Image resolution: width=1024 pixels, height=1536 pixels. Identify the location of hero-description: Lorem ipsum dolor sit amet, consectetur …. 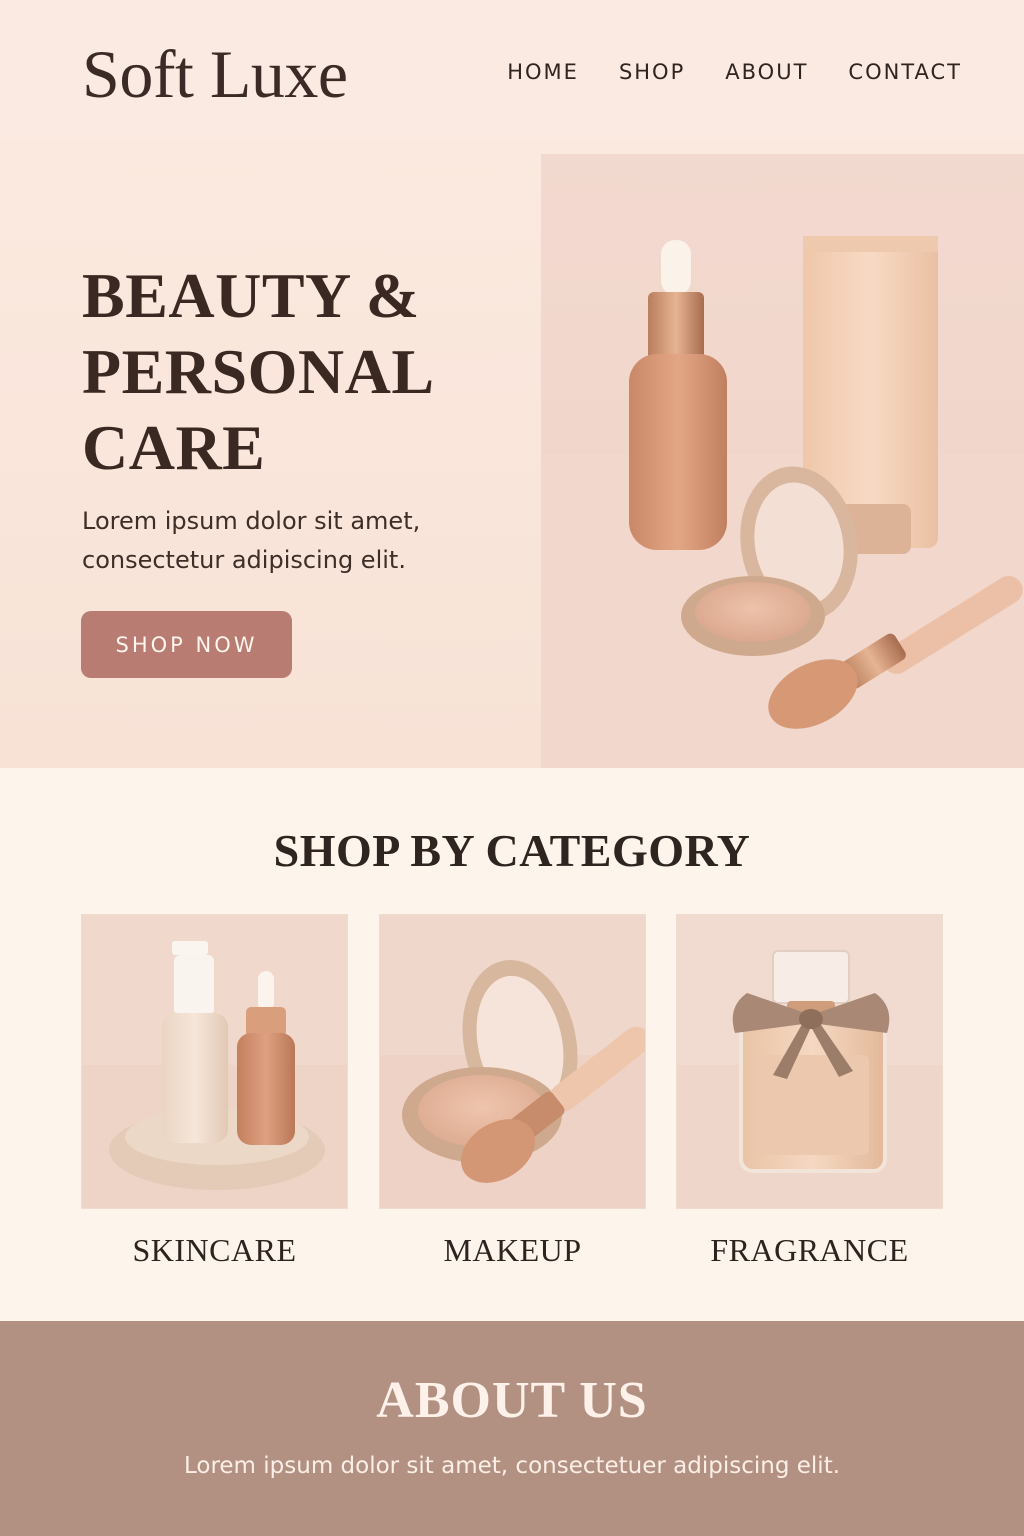
(282, 541).